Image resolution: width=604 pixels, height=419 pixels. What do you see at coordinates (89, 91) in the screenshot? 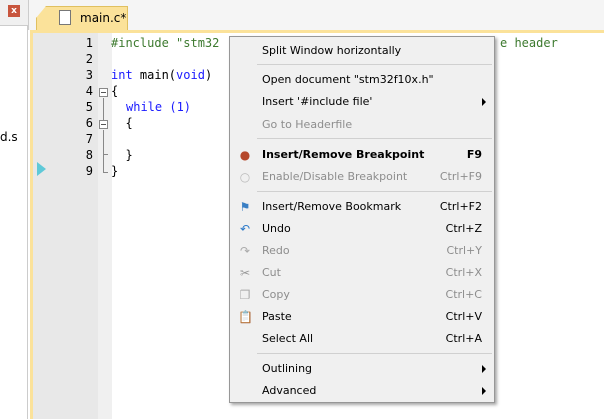
I see `line-number: 4` at bounding box center [89, 91].